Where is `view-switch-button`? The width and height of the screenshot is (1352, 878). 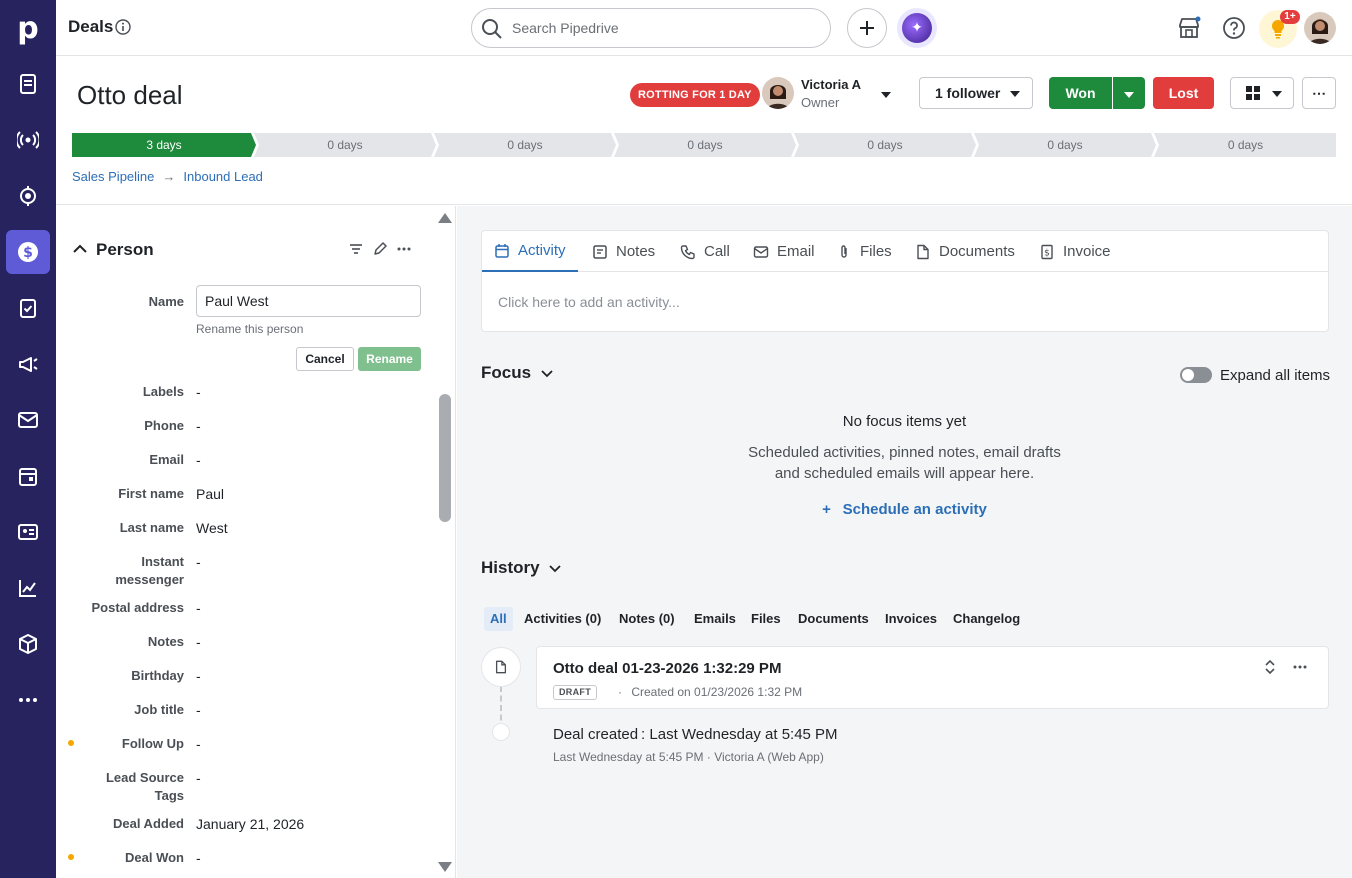 view-switch-button is located at coordinates (1262, 93).